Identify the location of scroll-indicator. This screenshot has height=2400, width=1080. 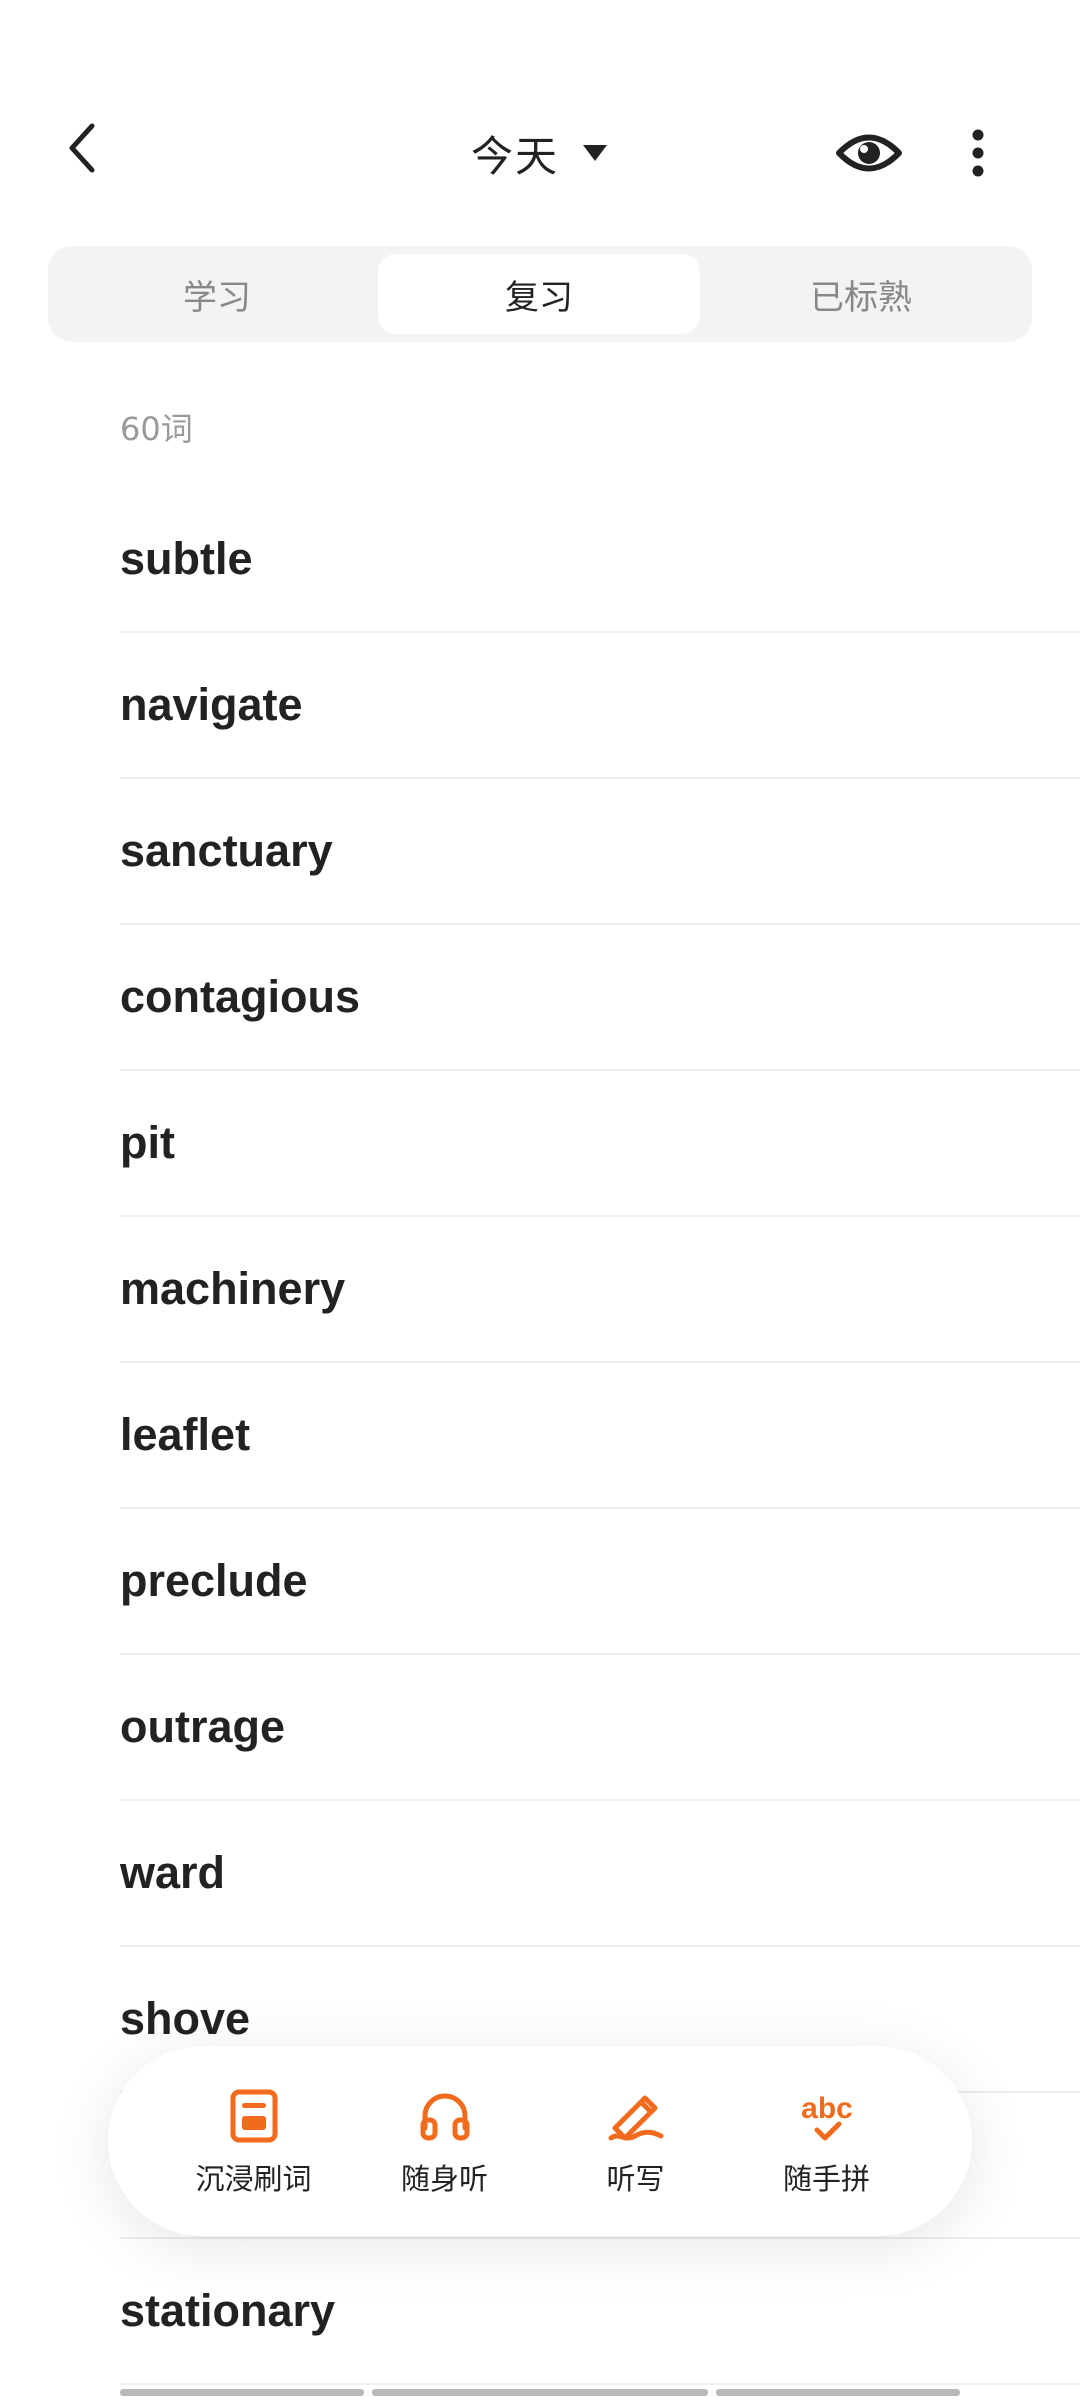
(540, 2392).